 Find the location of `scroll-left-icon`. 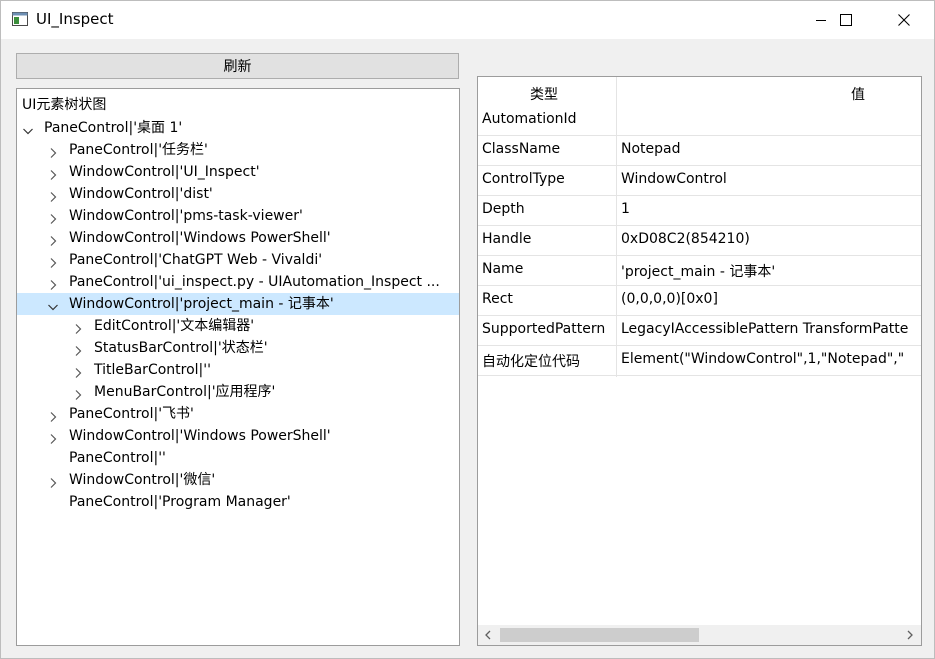

scroll-left-icon is located at coordinates (488, 635).